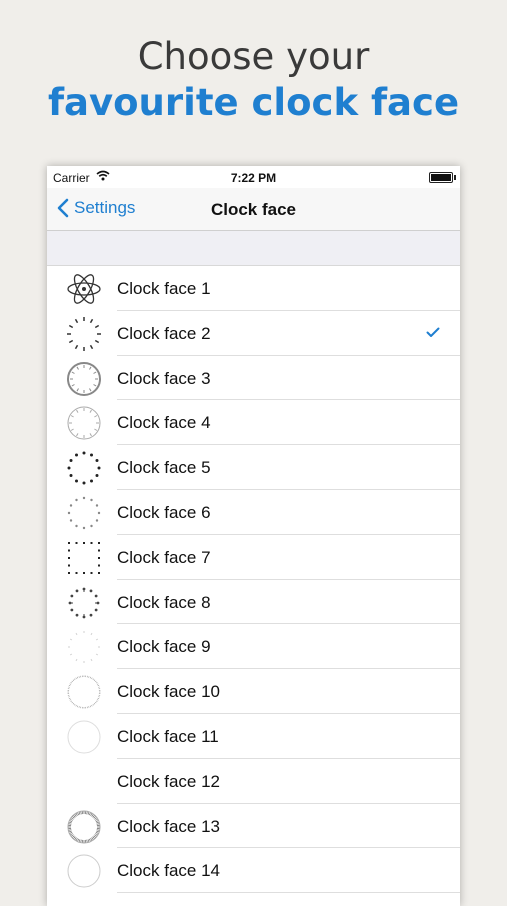  What do you see at coordinates (164, 334) in the screenshot?
I see `list-item-label: Clock face 2` at bounding box center [164, 334].